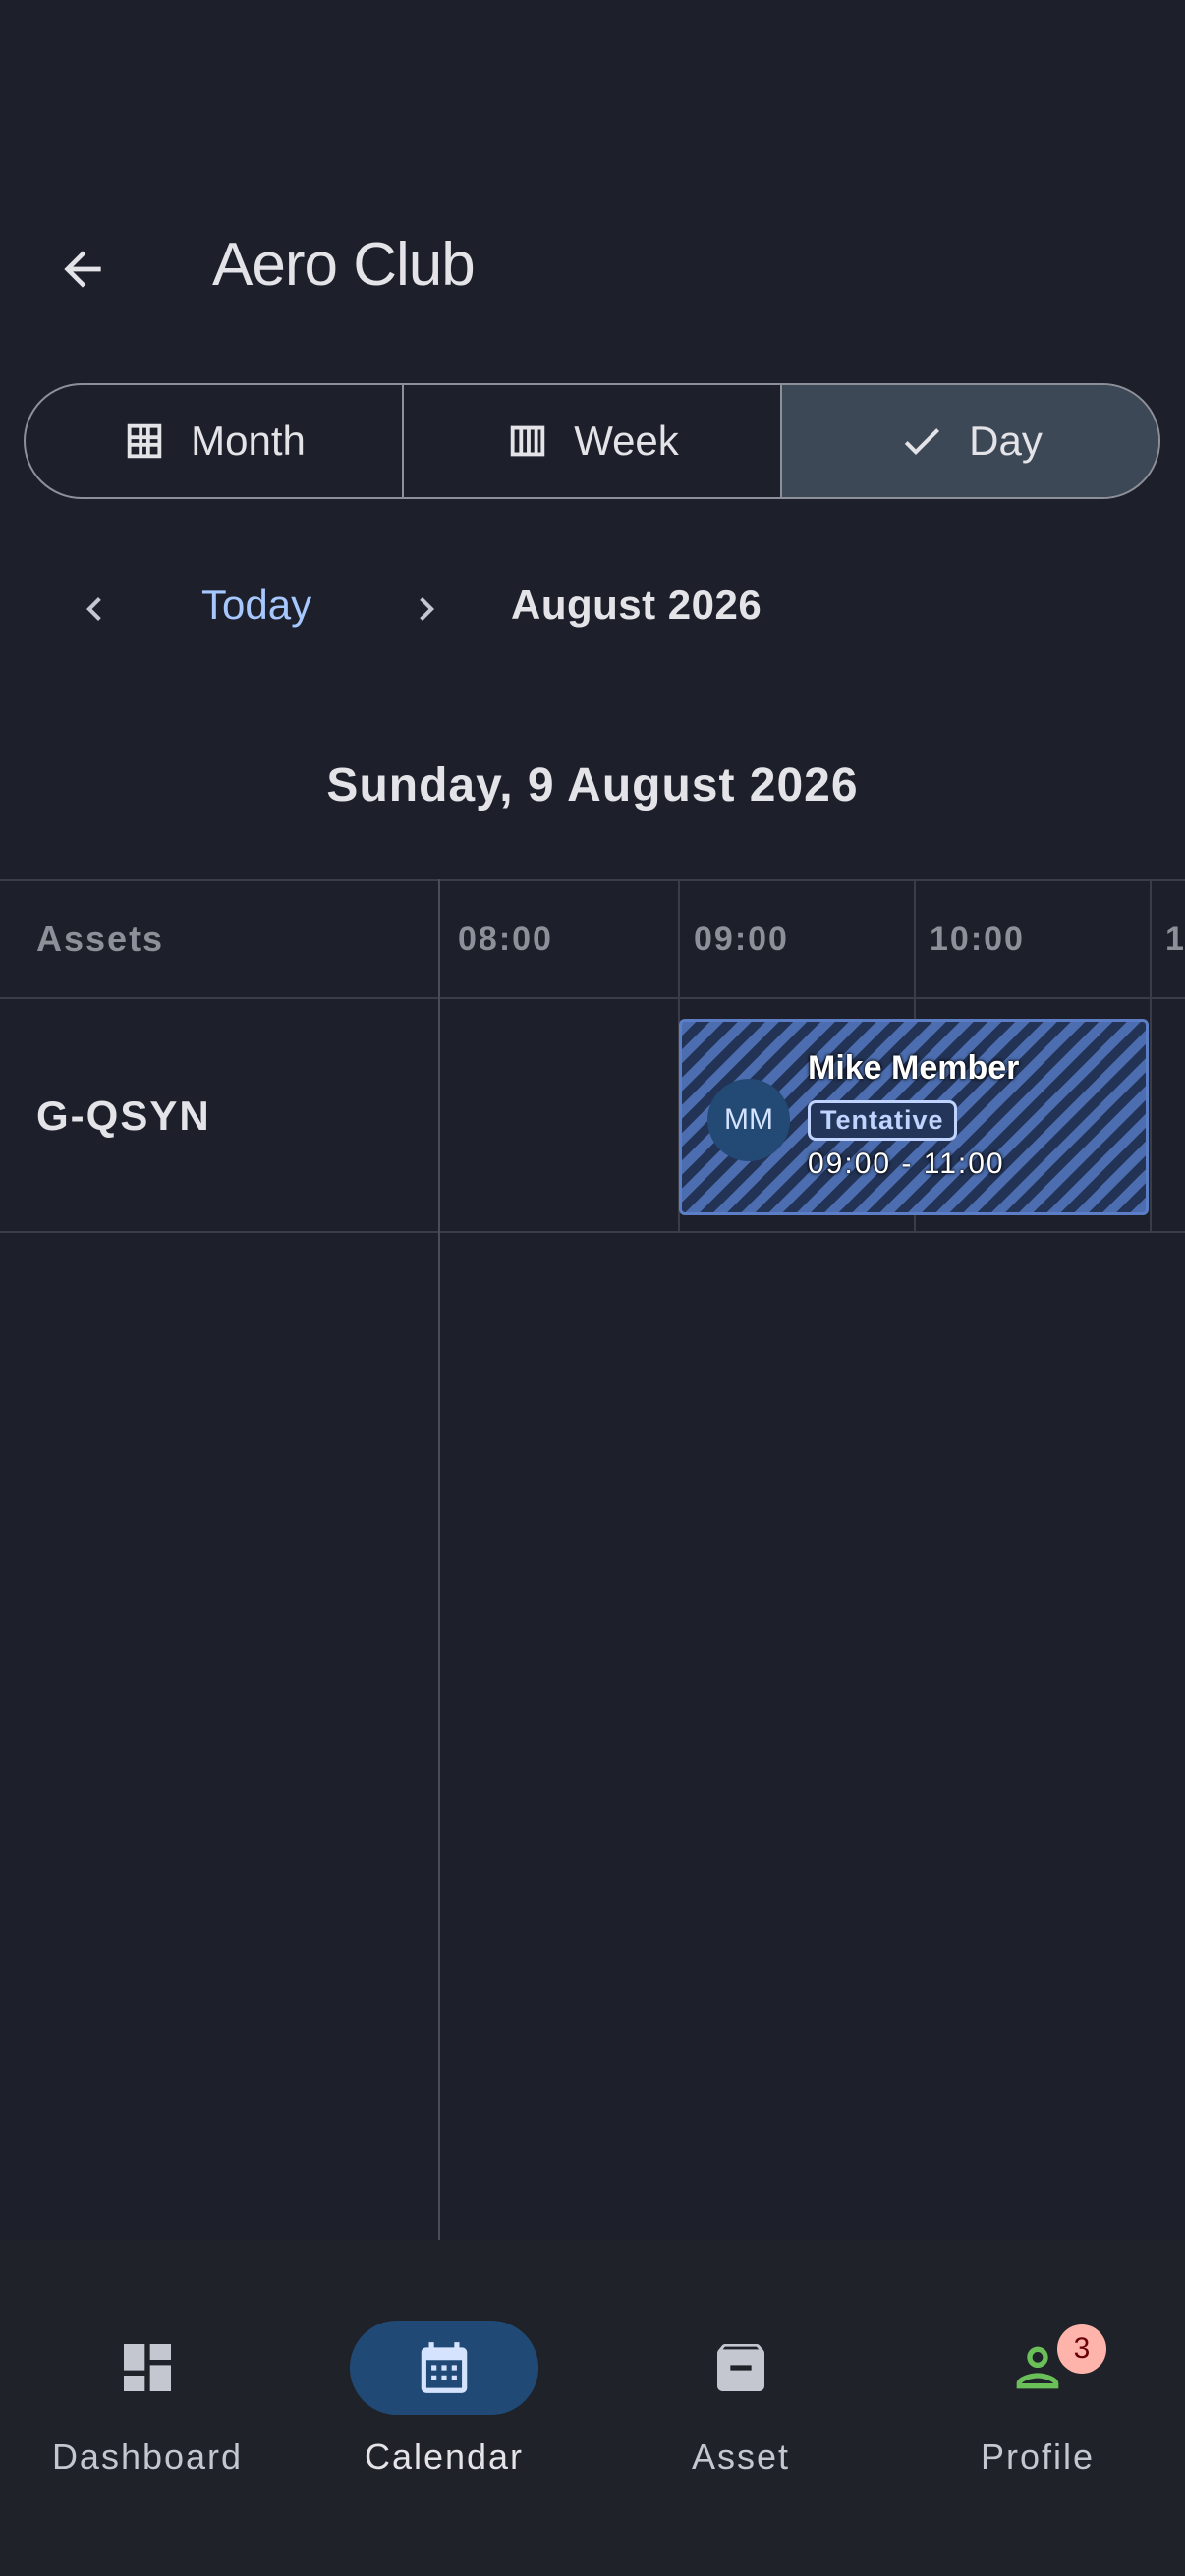 This screenshot has width=1185, height=2576. I want to click on calendar-icon, so click(445, 2367).